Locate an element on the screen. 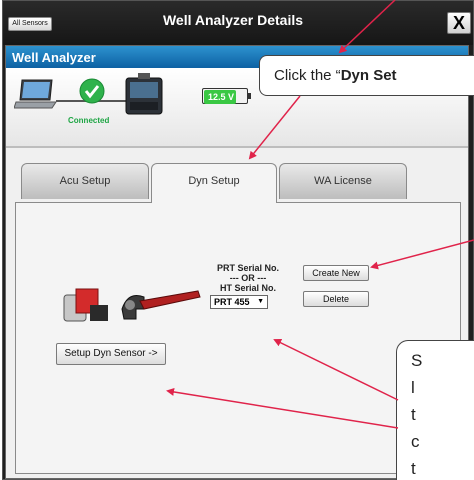 This screenshot has width=474, height=480. callout-top-text: Click the “ is located at coordinates (307, 75).